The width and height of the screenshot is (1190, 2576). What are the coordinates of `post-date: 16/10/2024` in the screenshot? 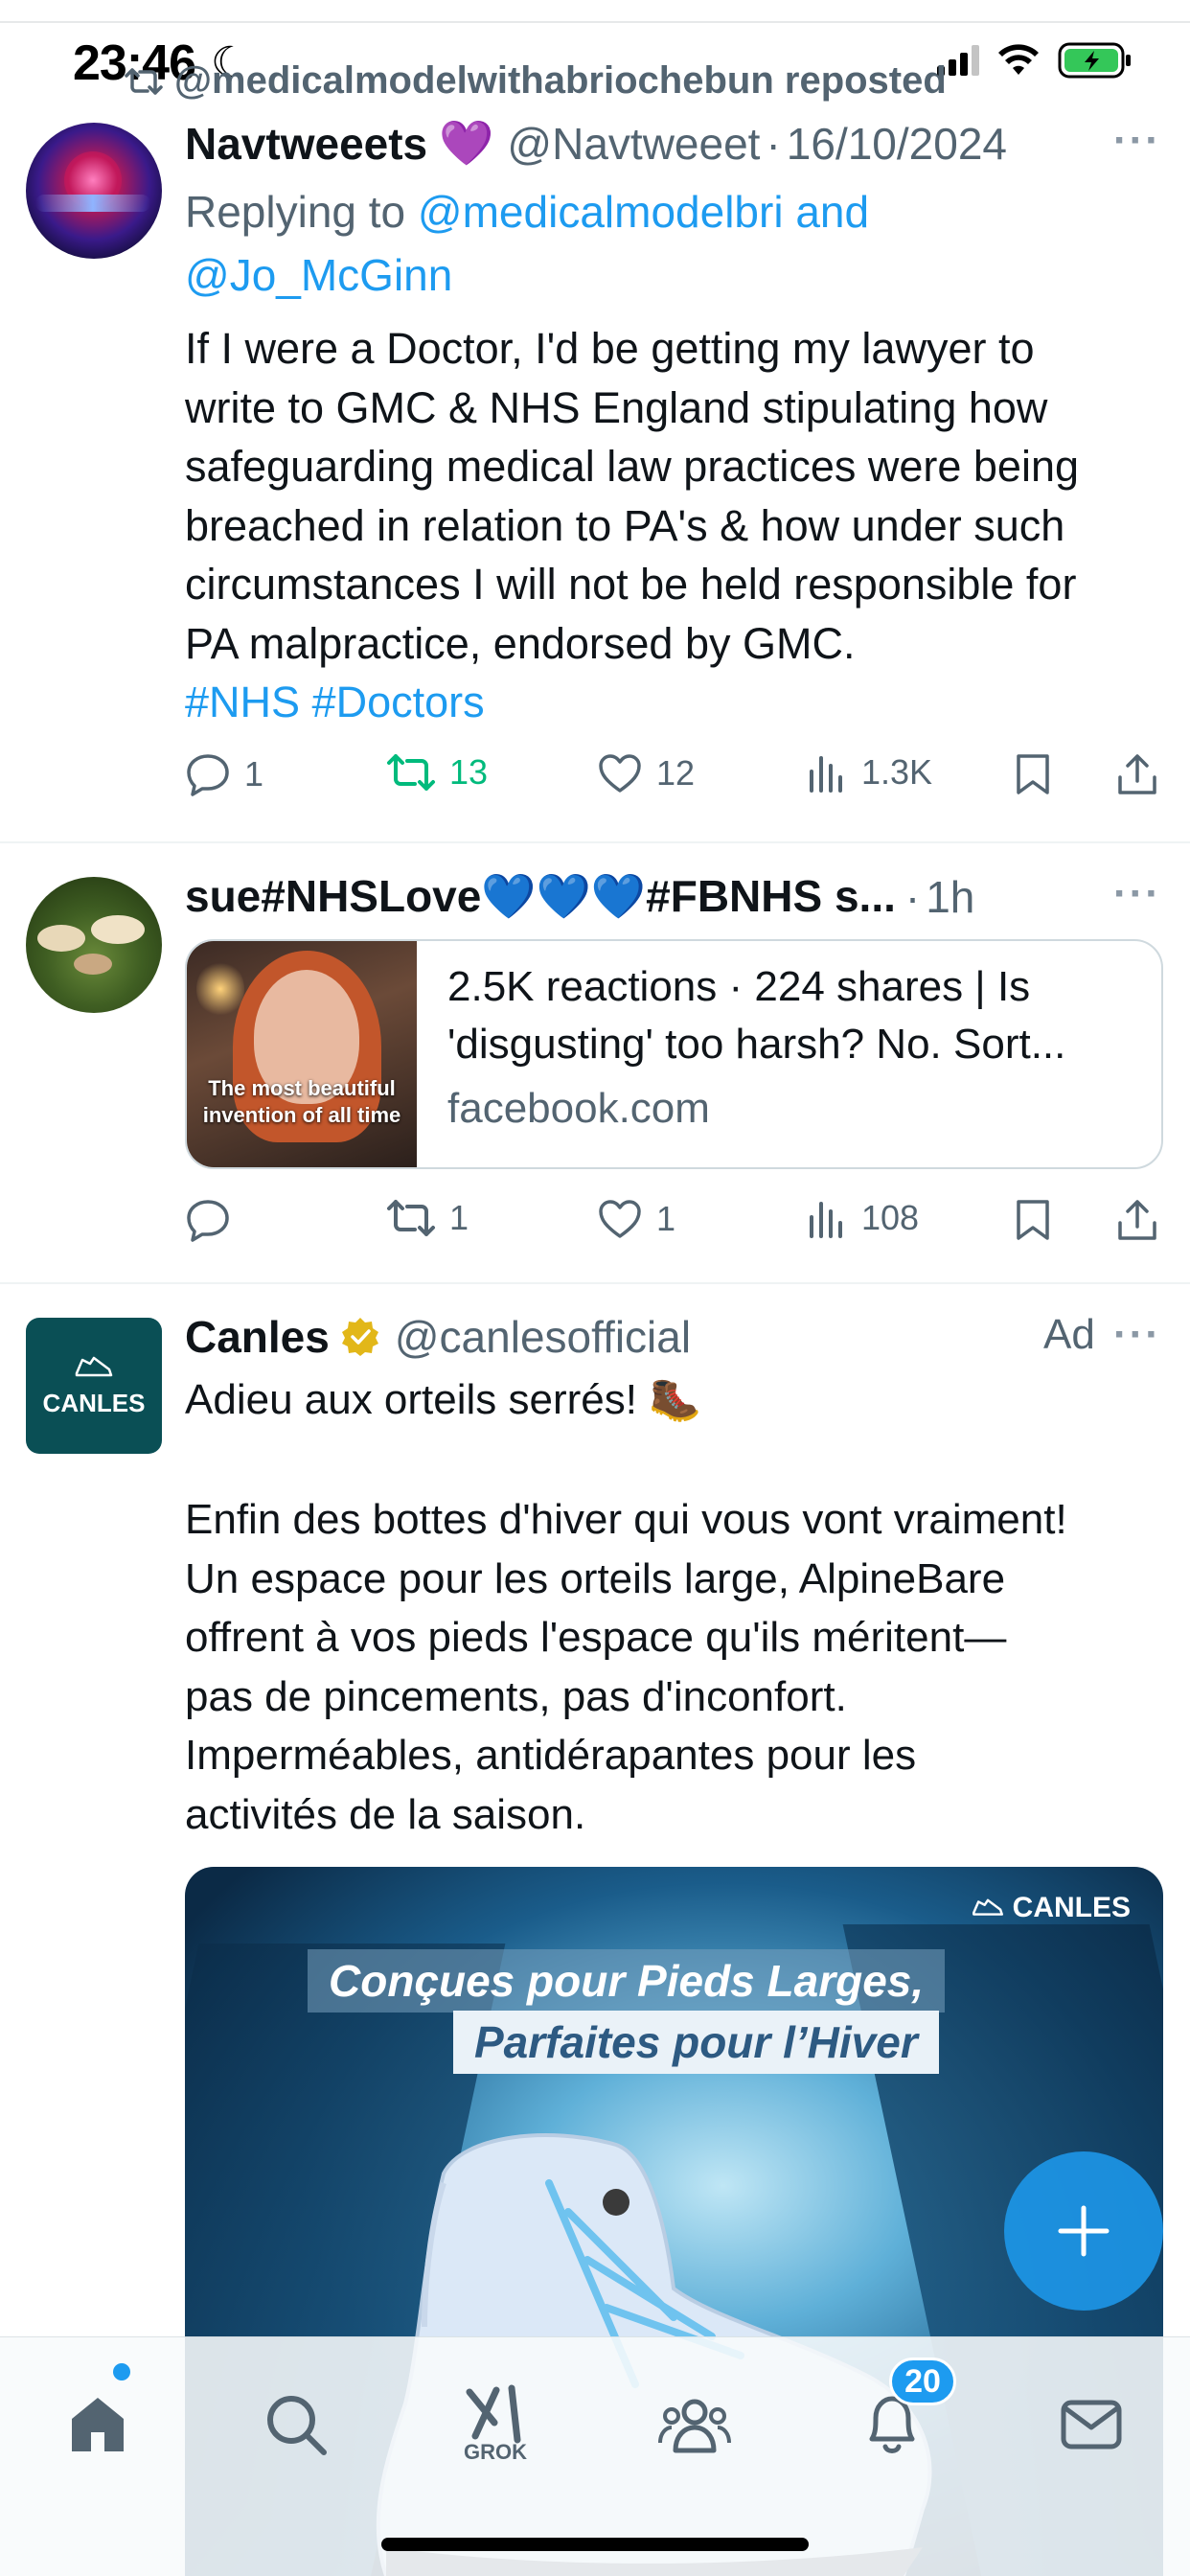 It's located at (897, 144).